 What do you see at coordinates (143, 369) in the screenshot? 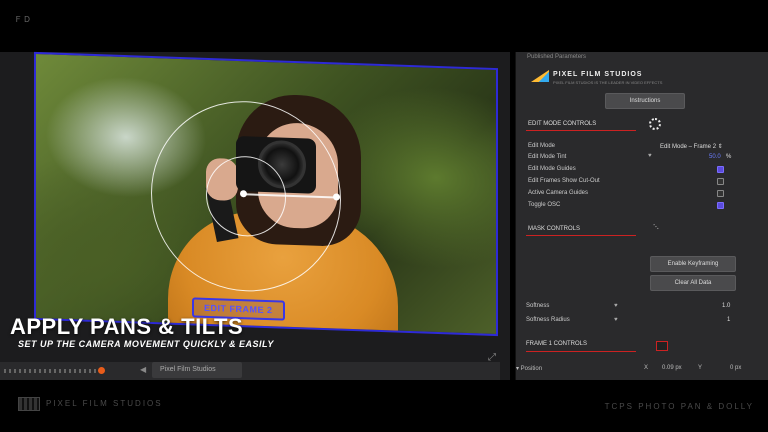
I see `back-arrow-icon: ◀` at bounding box center [143, 369].